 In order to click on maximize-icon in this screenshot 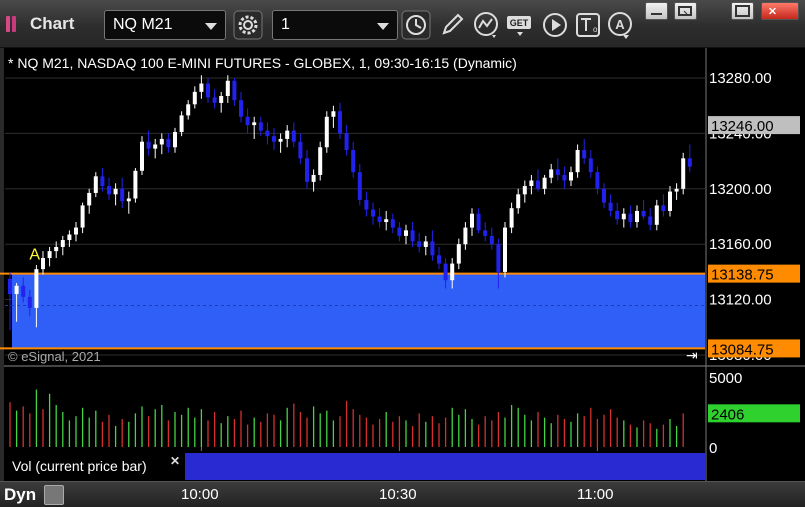, I will do `click(742, 11)`.